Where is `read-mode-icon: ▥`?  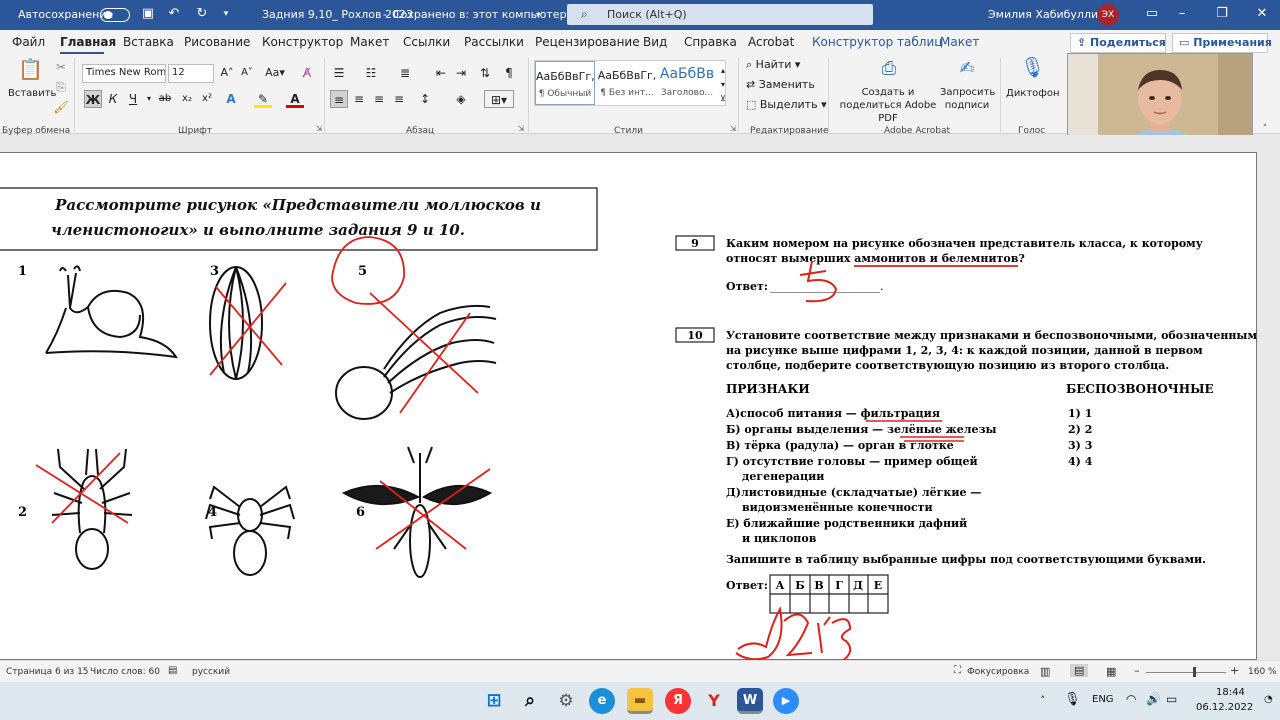
read-mode-icon: ▥ is located at coordinates (1045, 671).